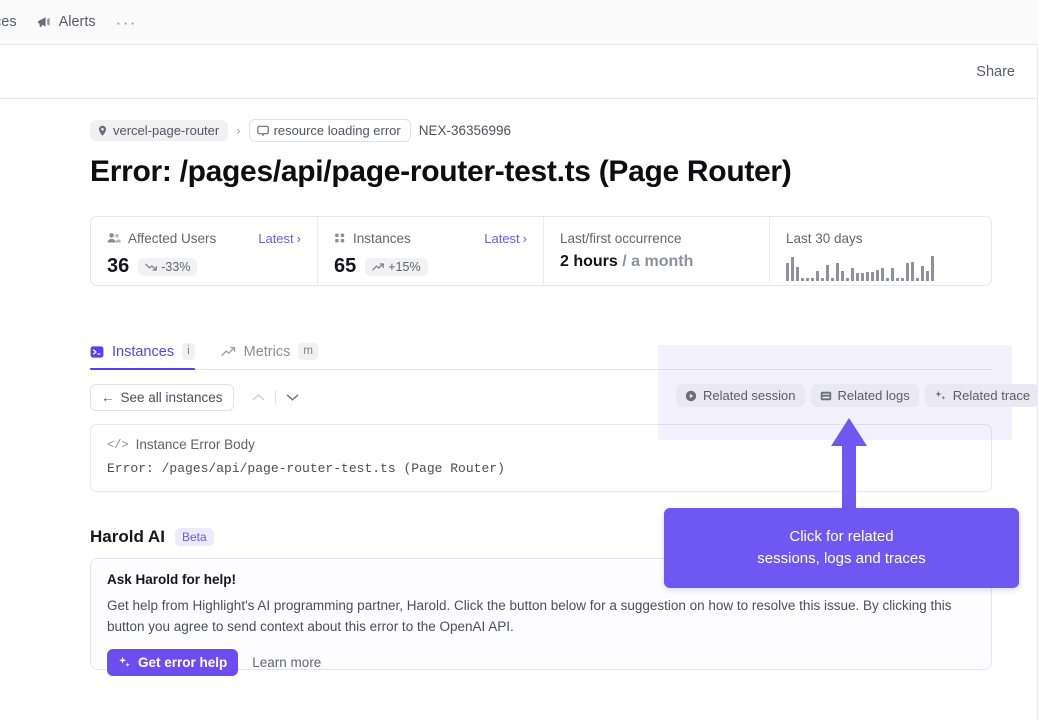 Image resolution: width=1038 pixels, height=720 pixels. What do you see at coordinates (589, 261) in the screenshot?
I see `occurrence-last: 2 hours` at bounding box center [589, 261].